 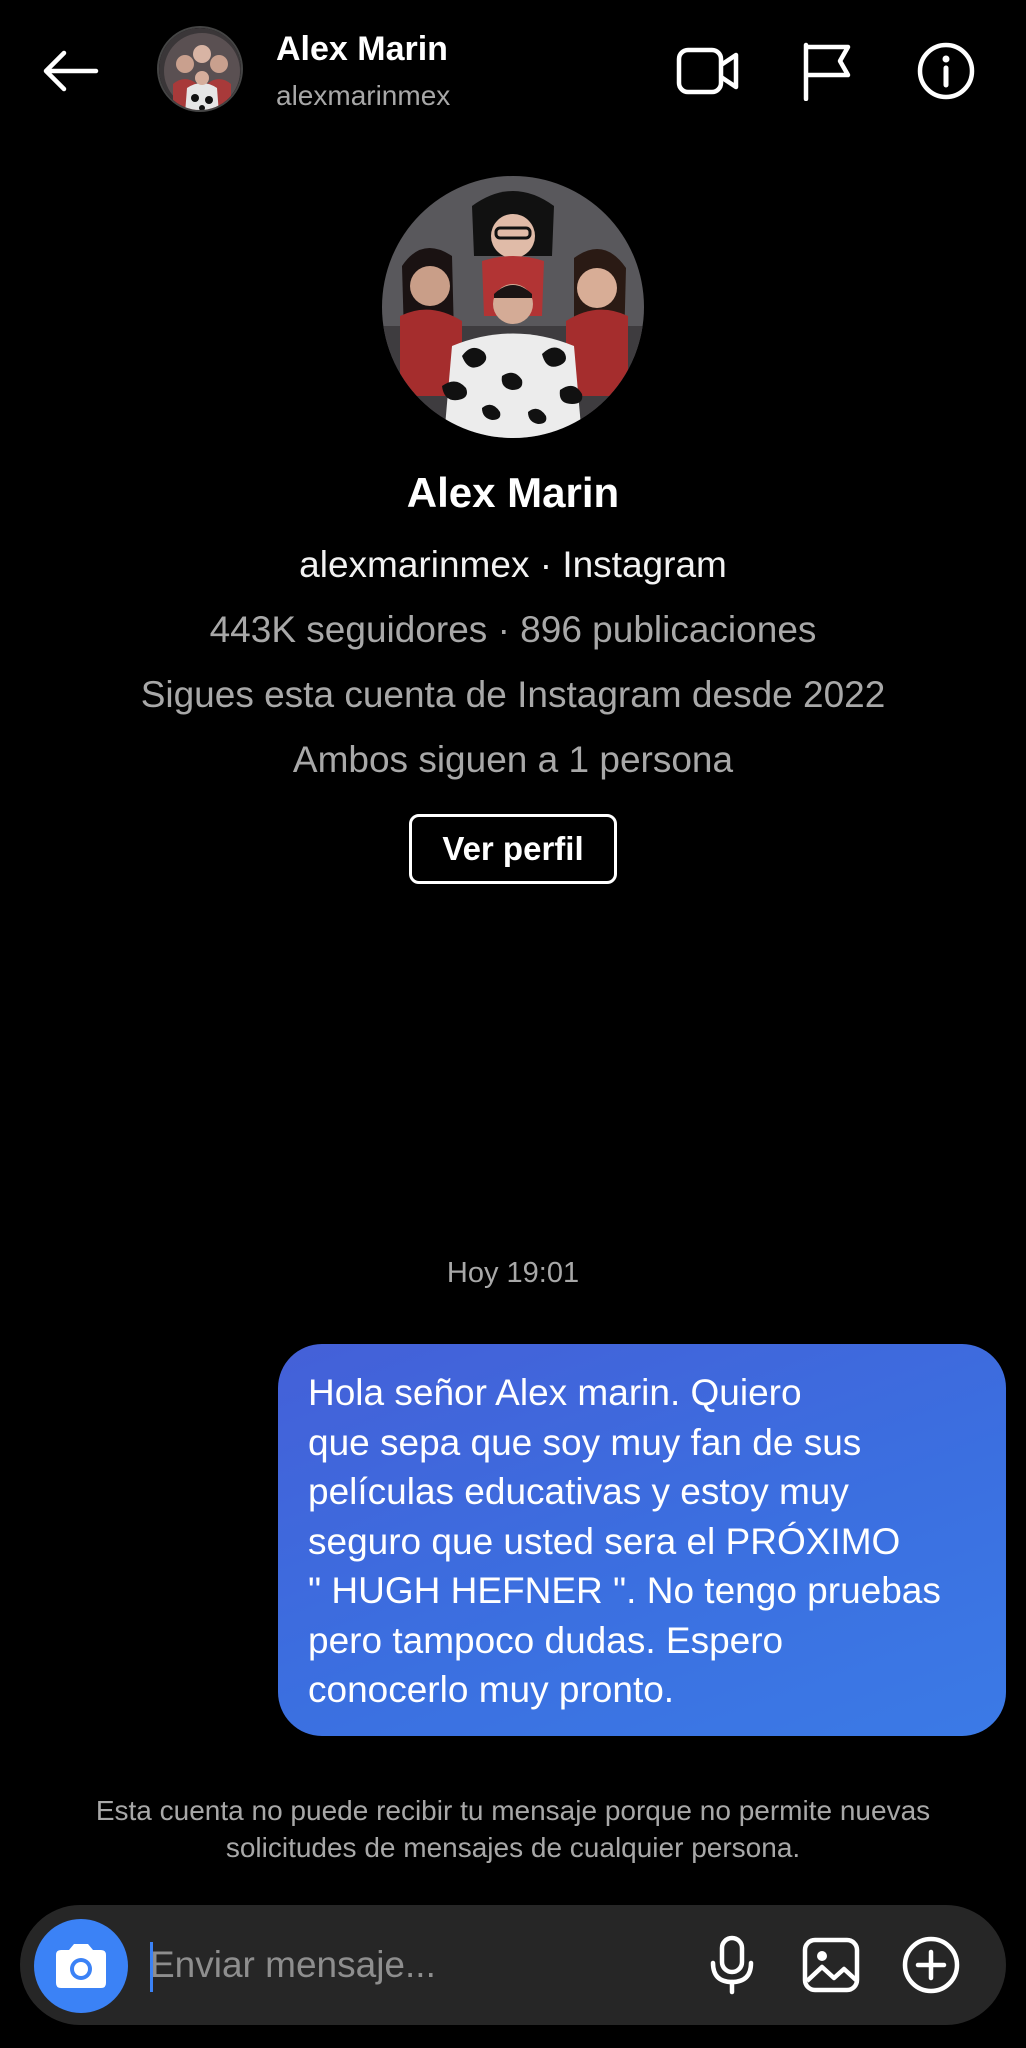 What do you see at coordinates (513, 629) in the screenshot?
I see `profile-stats: 443K seguidores · 896 publicaciones` at bounding box center [513, 629].